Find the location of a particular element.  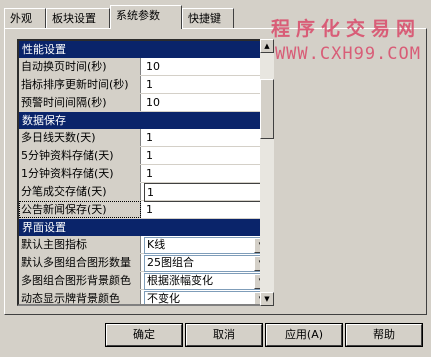

property-row: 1分钟资料存储(天) 1 is located at coordinates (145, 174).